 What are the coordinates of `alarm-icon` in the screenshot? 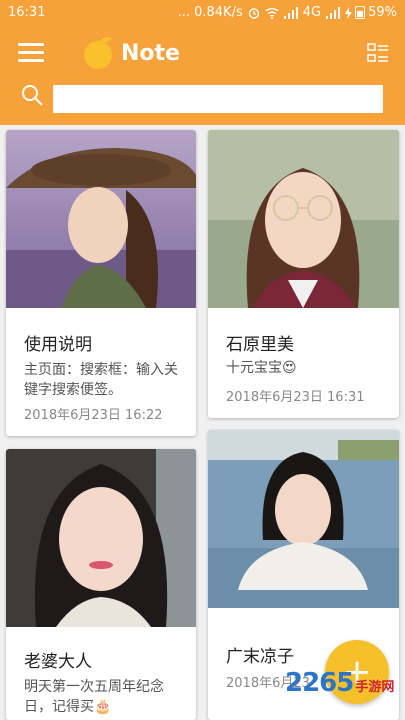 It's located at (253, 13).